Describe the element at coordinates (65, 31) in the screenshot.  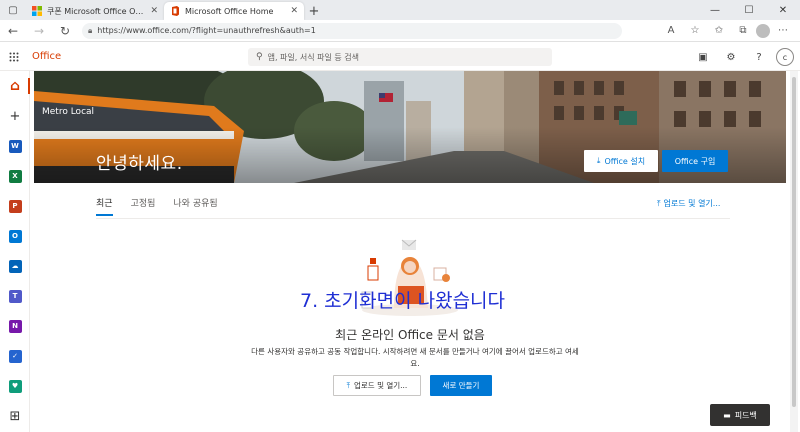
I see `refresh-icon: ↻` at that location.